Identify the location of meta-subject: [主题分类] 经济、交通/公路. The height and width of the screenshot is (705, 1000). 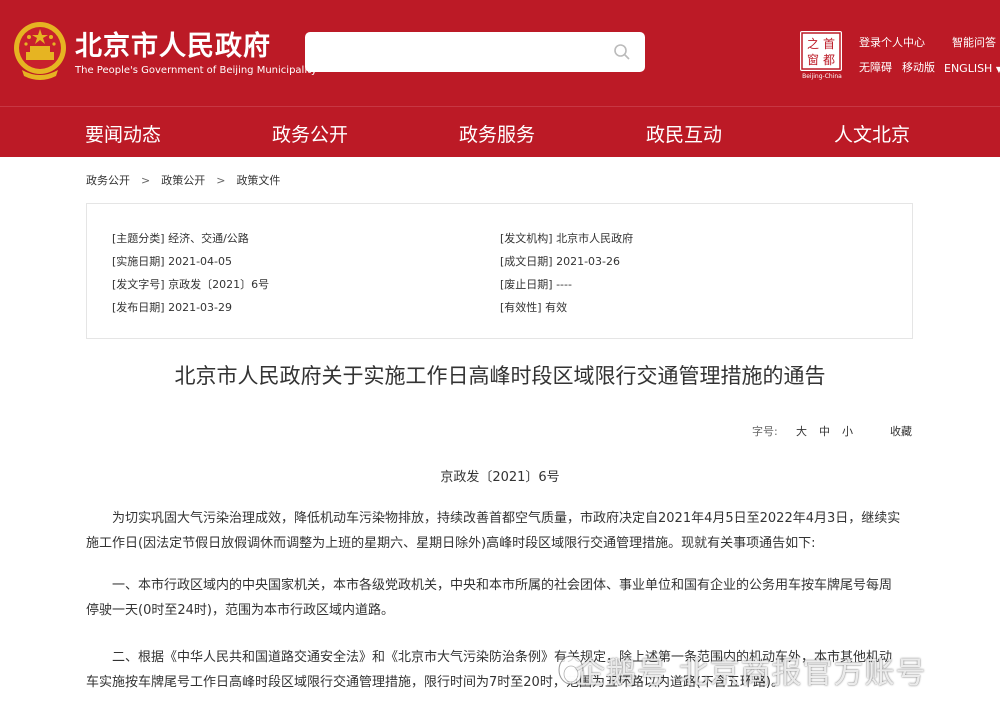
(180, 238).